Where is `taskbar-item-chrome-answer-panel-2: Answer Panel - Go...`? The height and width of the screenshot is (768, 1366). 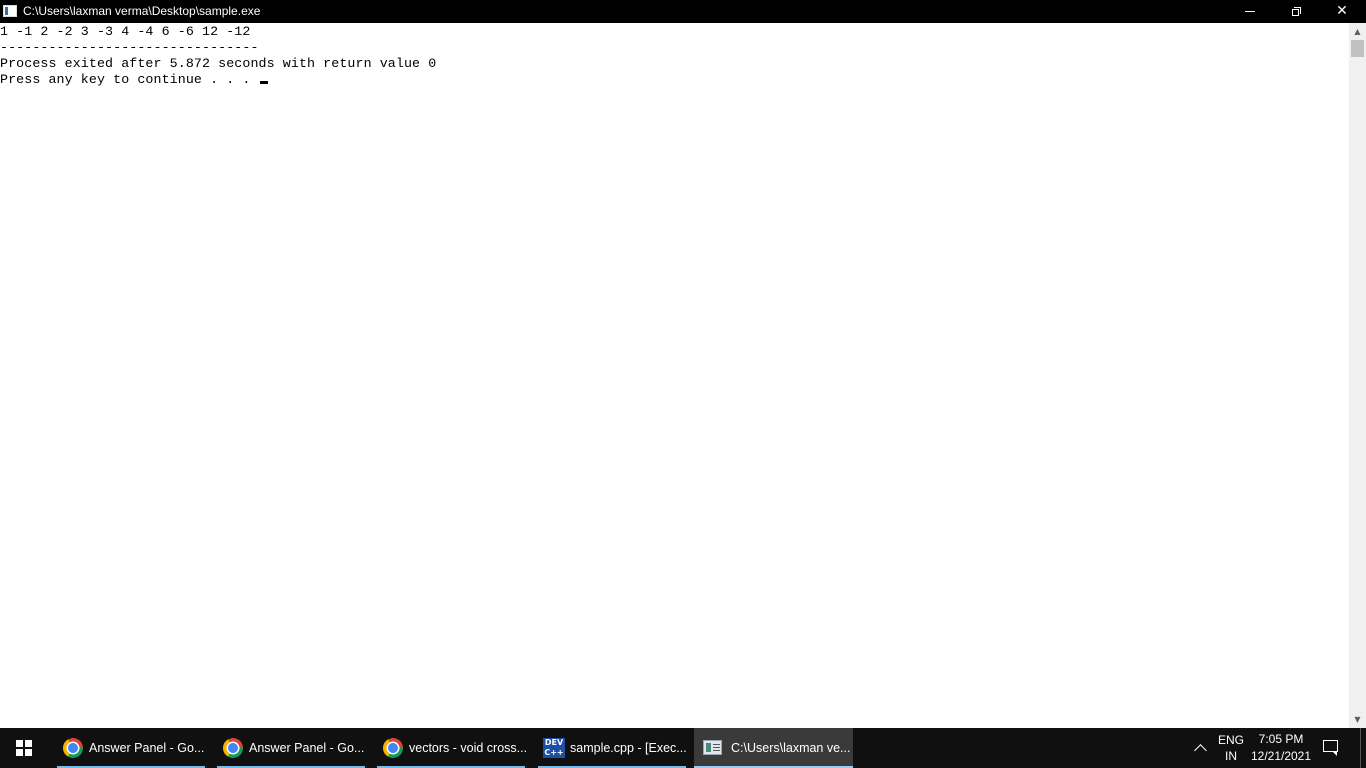
taskbar-item-chrome-answer-panel-2: Answer Panel - Go... is located at coordinates (291, 748).